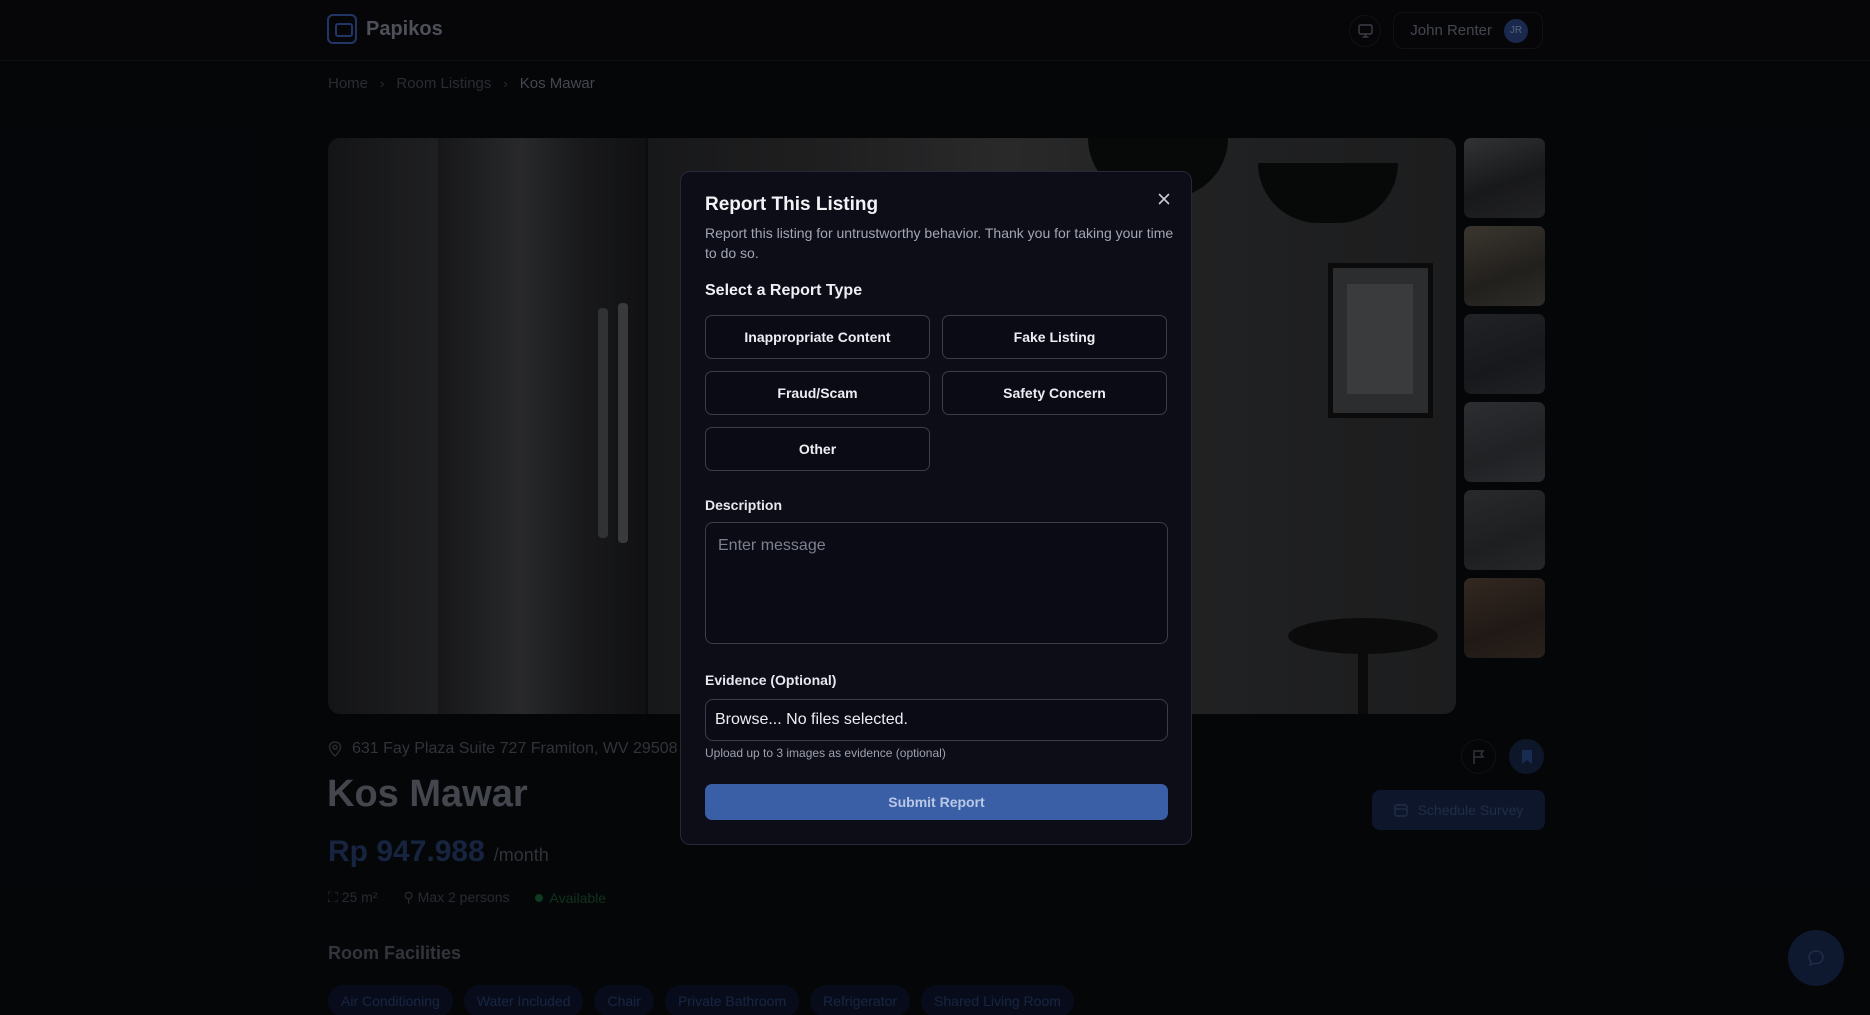 The width and height of the screenshot is (1870, 1015). I want to click on evidence-file-input: Browse... No files selected., so click(936, 720).